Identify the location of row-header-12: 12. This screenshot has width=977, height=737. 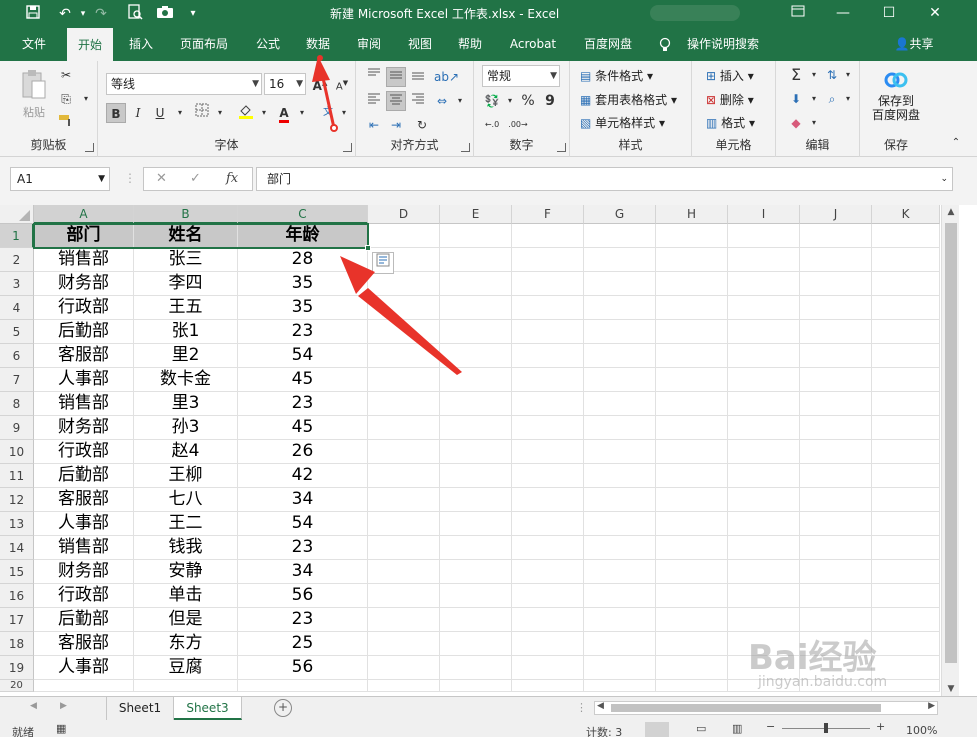
(17, 500).